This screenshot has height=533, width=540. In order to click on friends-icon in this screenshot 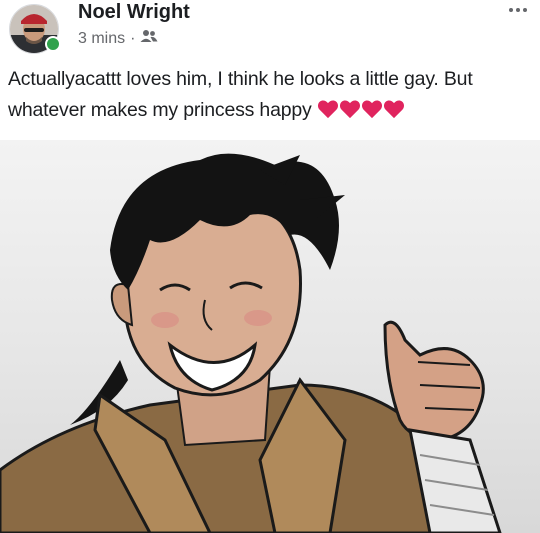, I will do `click(149, 38)`.